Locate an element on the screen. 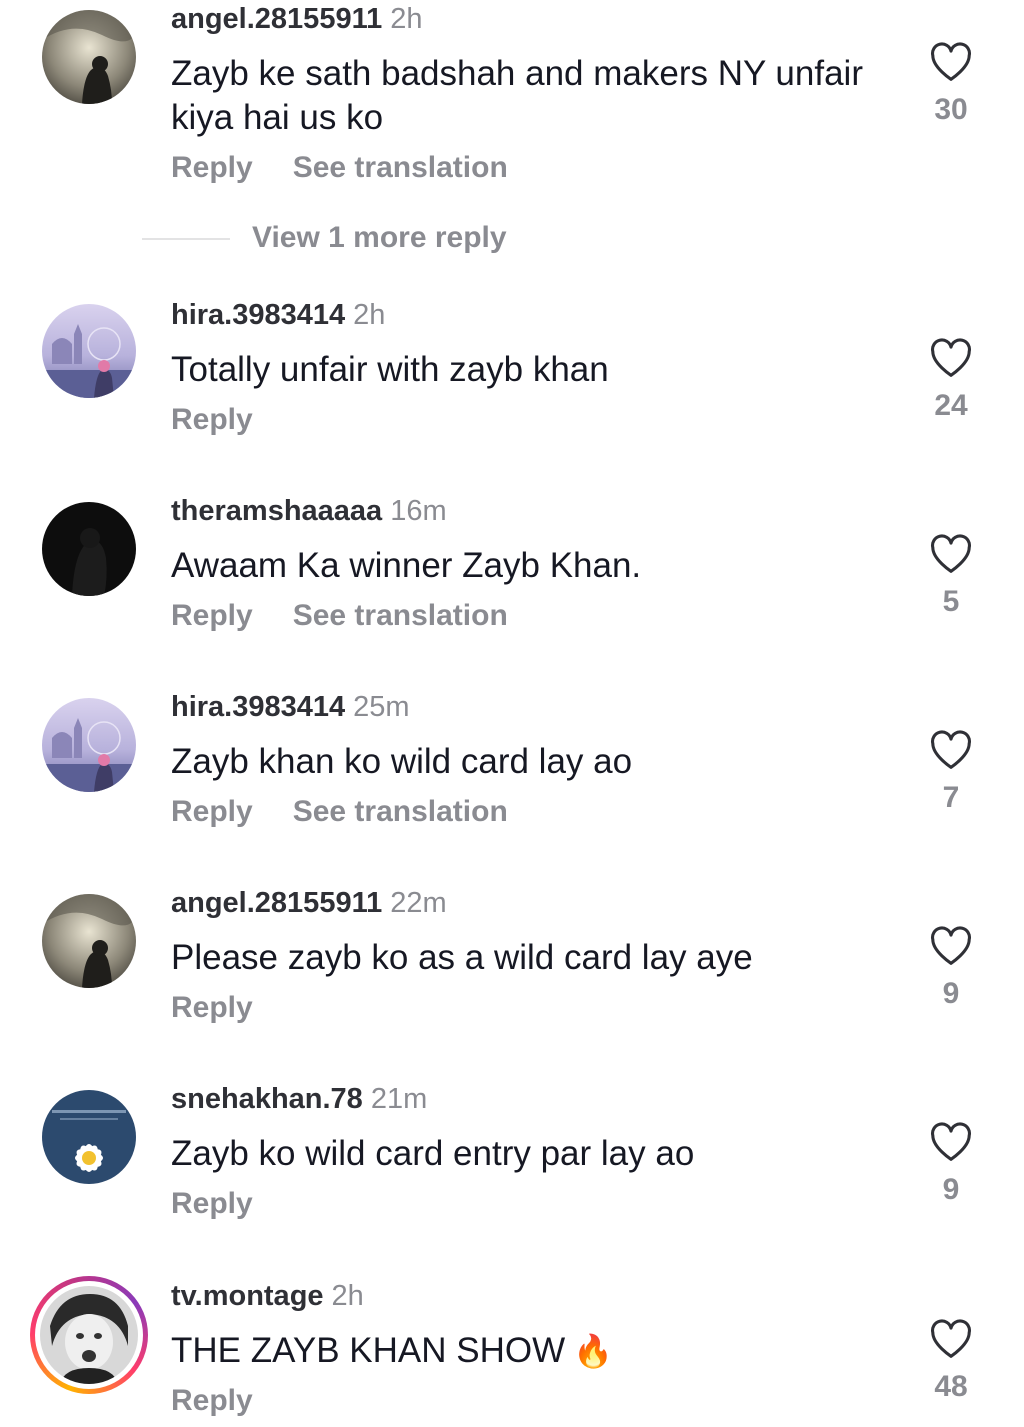  timestamp: 16m is located at coordinates (418, 511).